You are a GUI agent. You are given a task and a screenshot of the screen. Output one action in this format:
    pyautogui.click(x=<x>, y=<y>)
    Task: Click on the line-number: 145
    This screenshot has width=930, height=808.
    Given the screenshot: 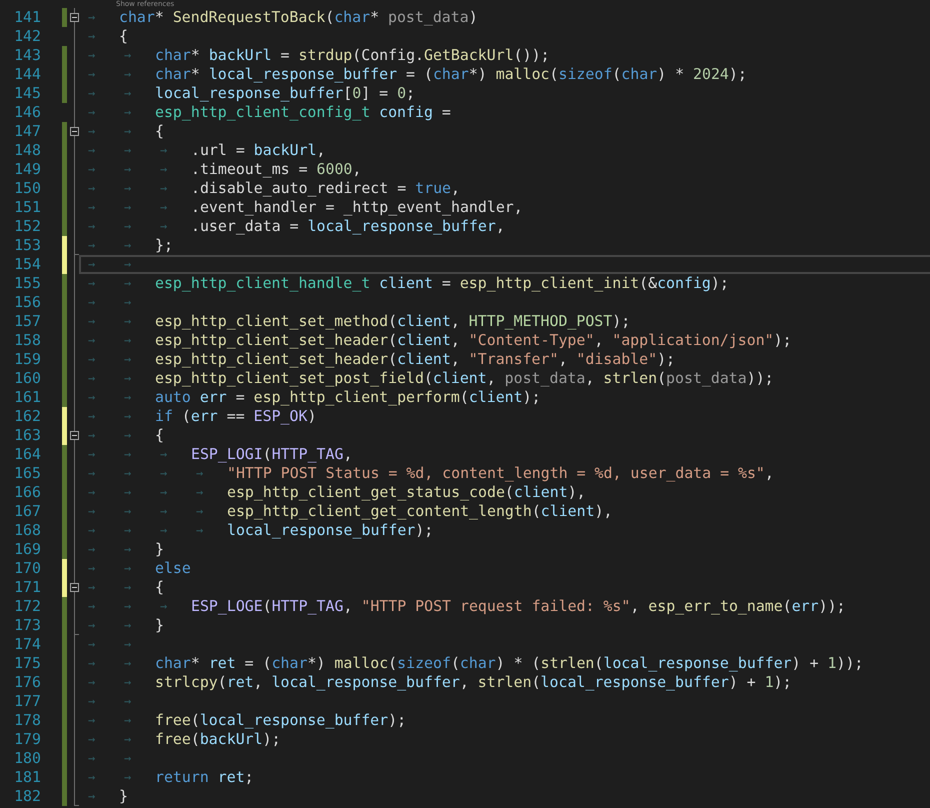 What is the action you would take?
    pyautogui.click(x=27, y=93)
    